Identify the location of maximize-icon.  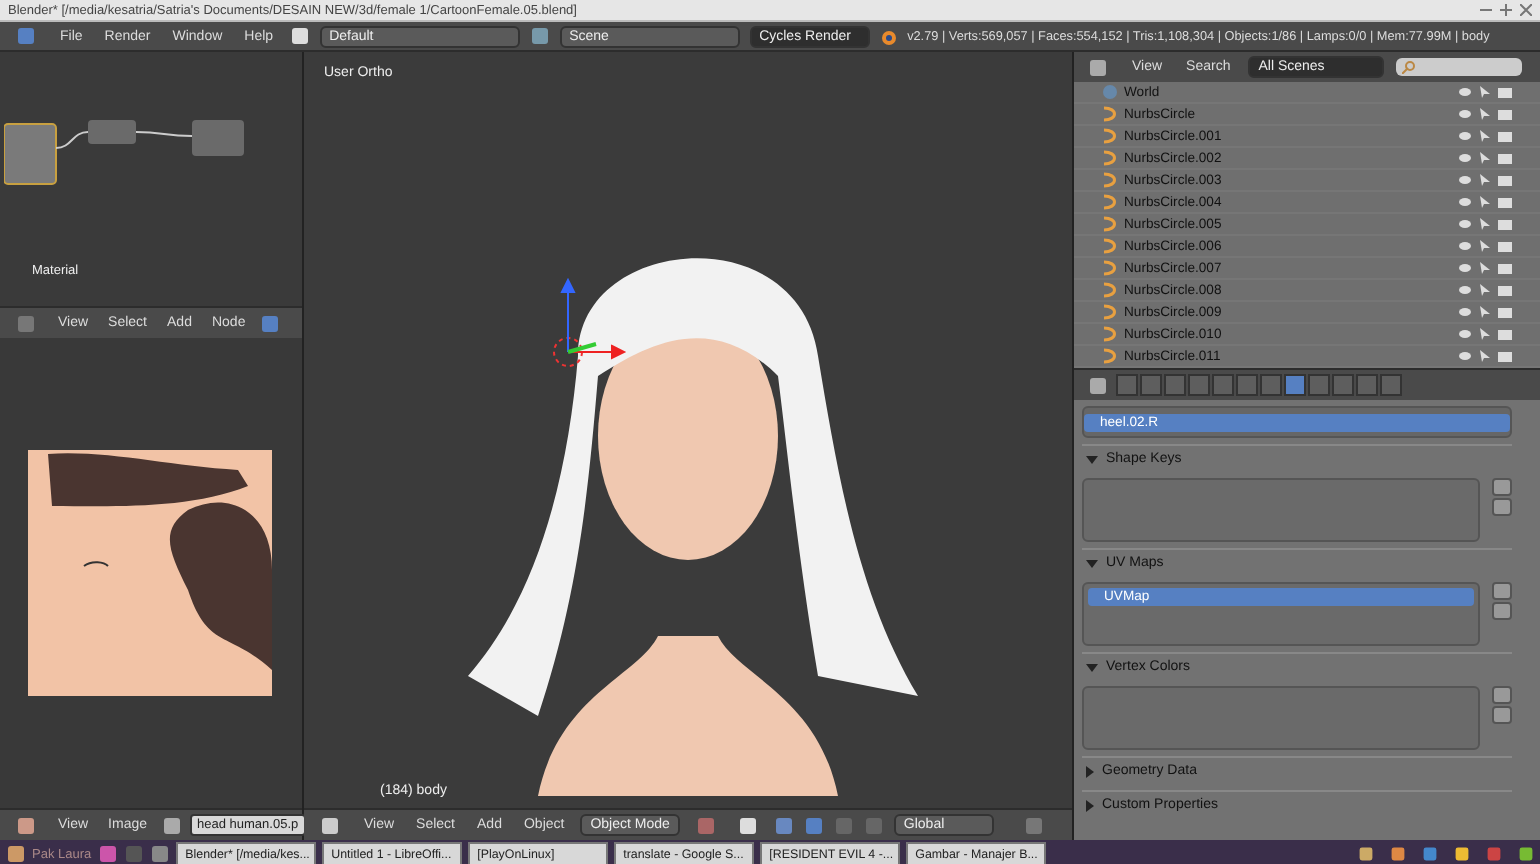
(1506, 10).